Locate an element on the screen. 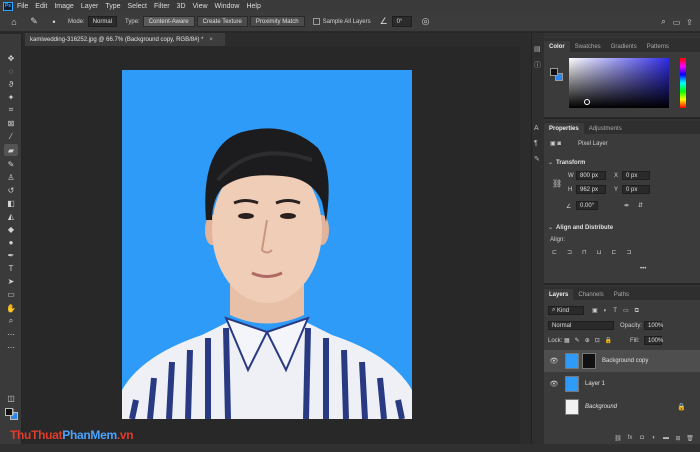 This screenshot has height=452, width=700. canvas-vertical-scrollbar is located at coordinates (525, 245).